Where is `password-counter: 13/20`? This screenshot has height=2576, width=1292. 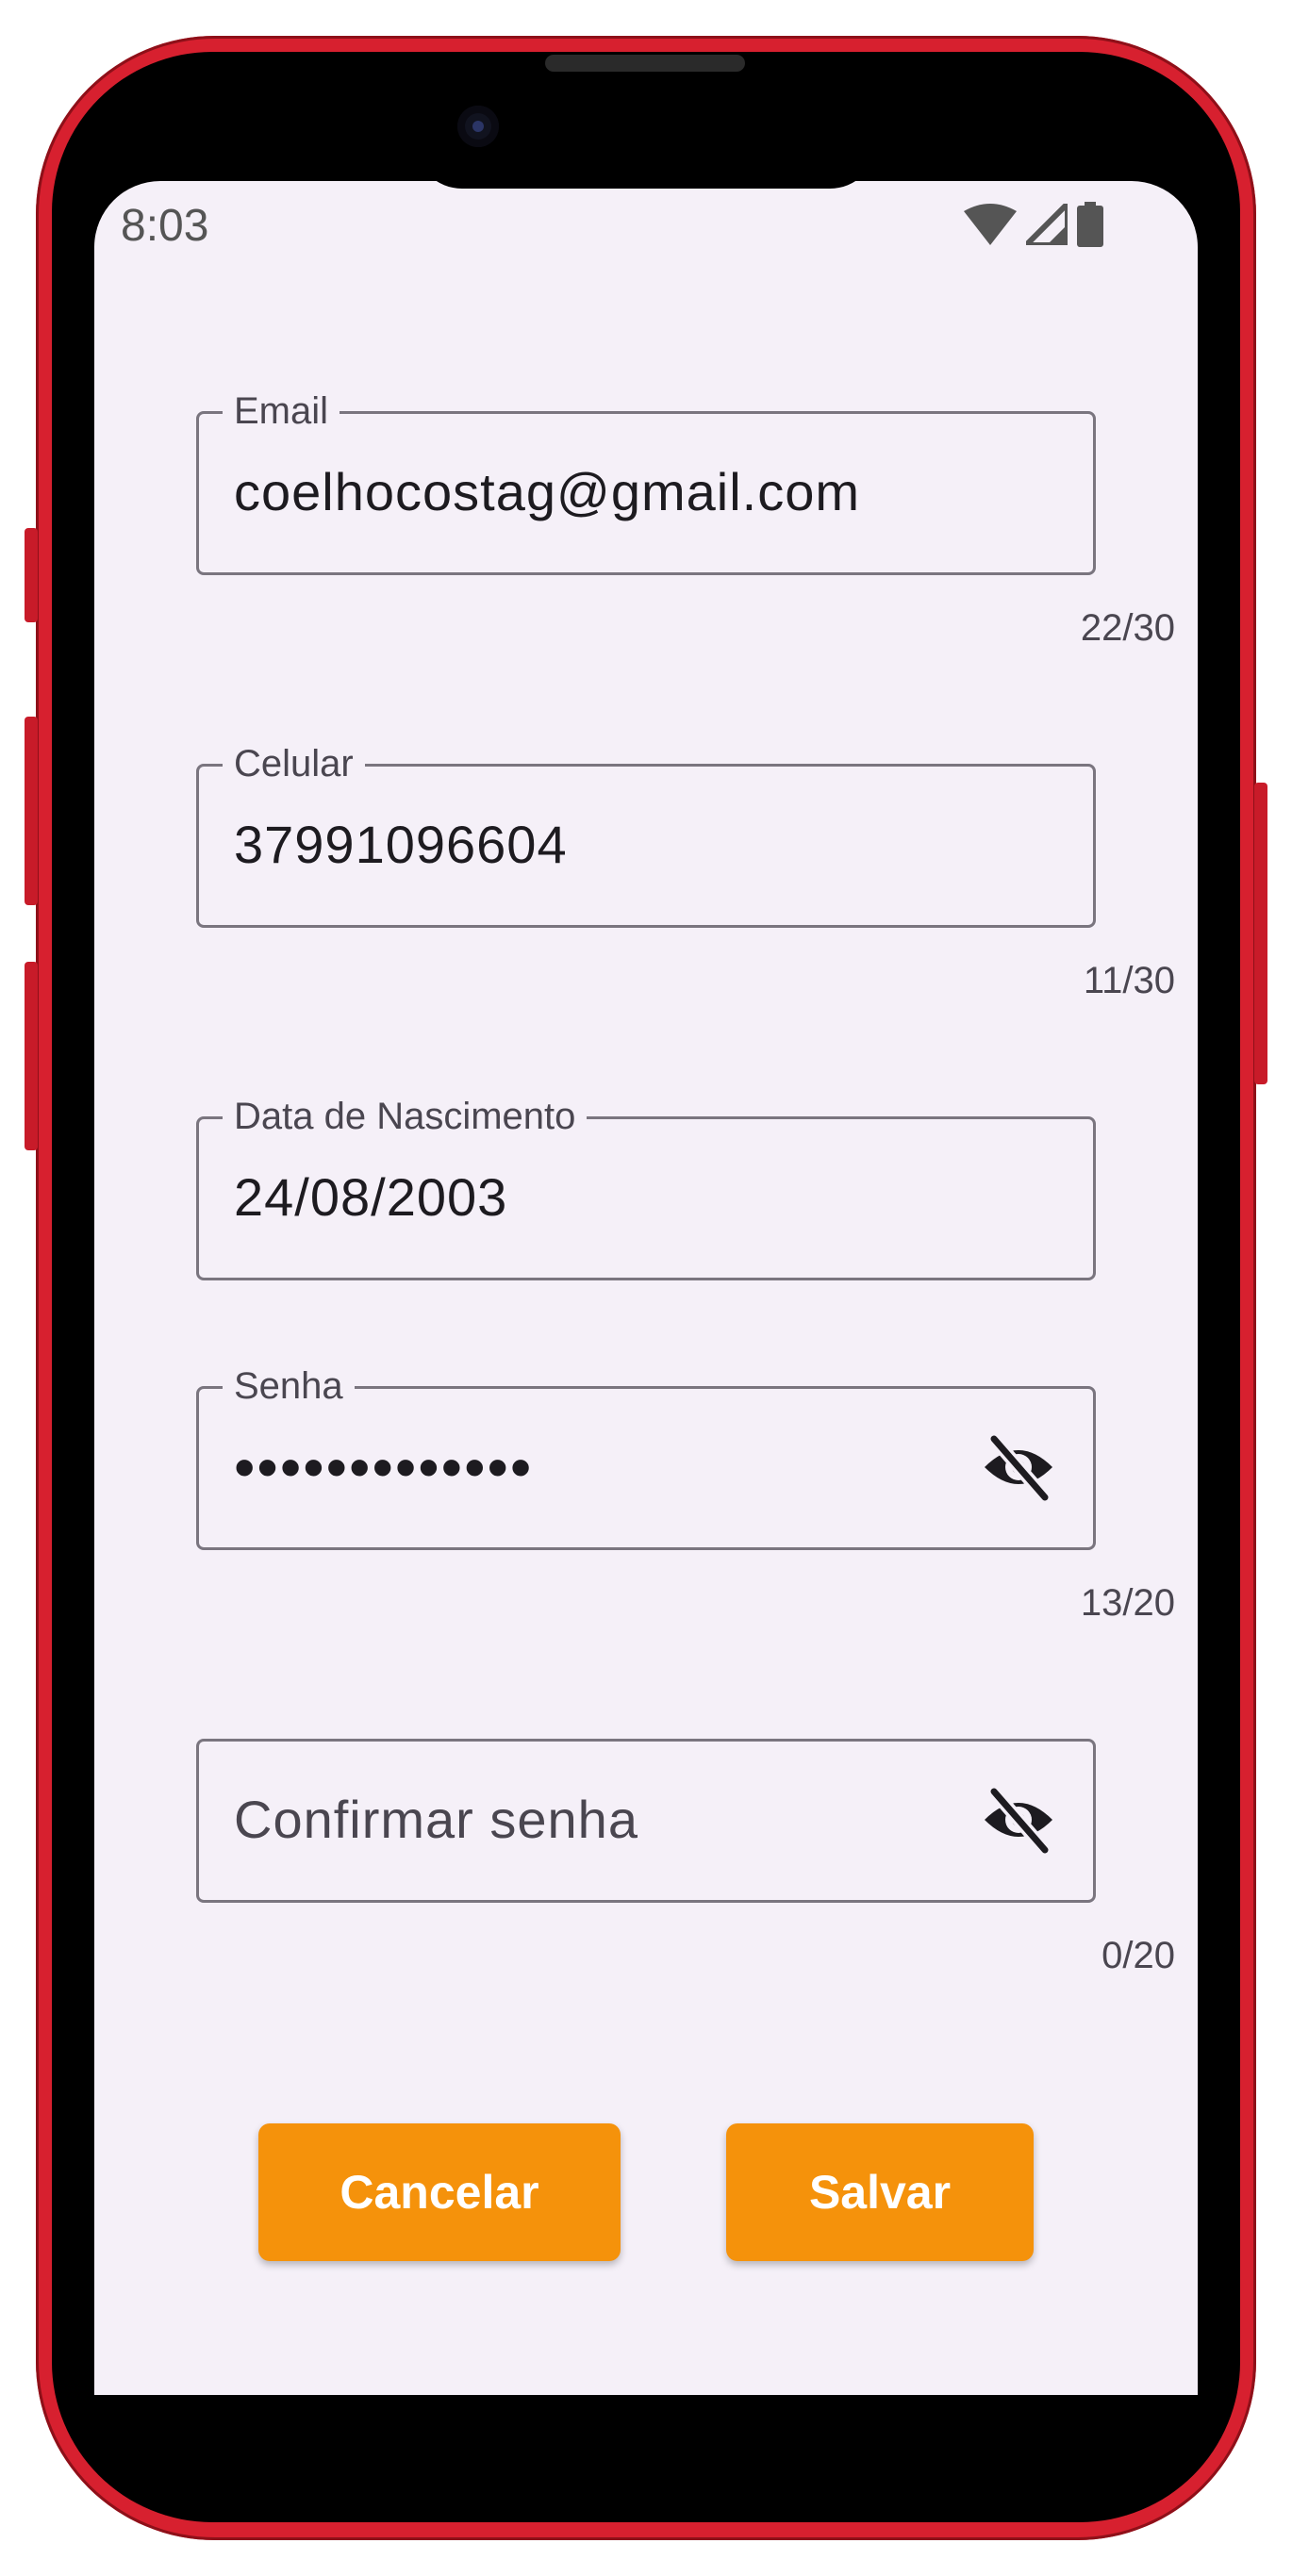
password-counter: 13/20 is located at coordinates (1127, 1603).